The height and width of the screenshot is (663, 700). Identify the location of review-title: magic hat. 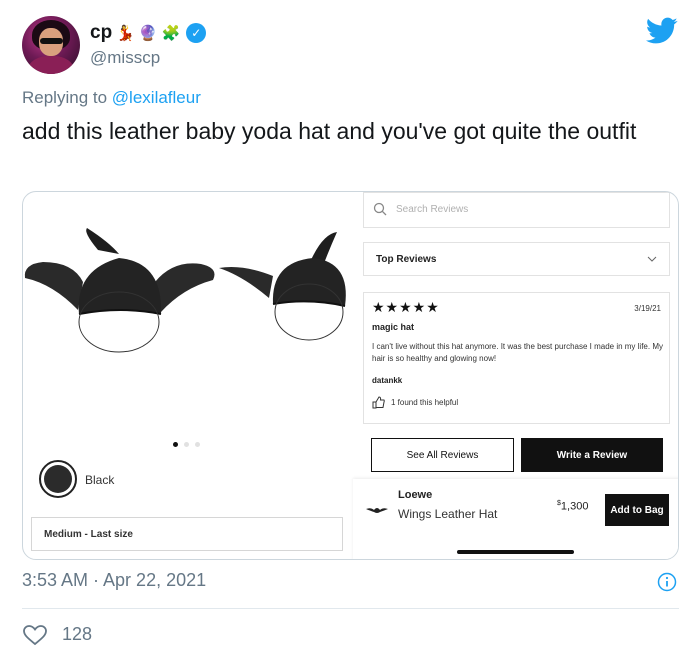
(393, 327).